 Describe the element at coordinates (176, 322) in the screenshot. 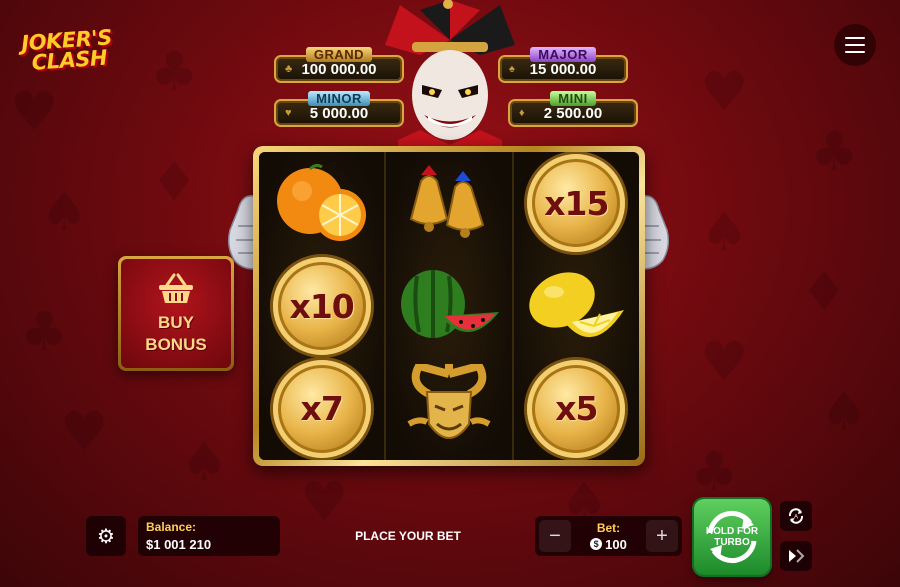

I see `buy-bonus-line1: BUY` at that location.